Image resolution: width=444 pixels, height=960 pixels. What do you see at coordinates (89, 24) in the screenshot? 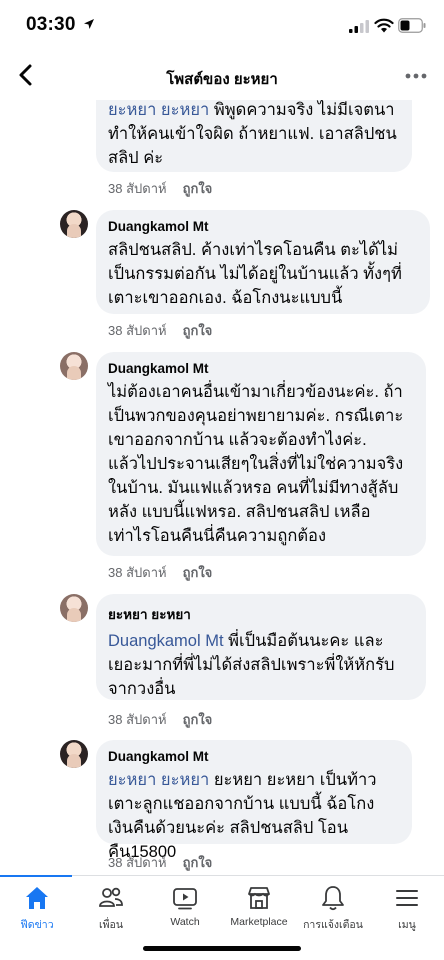
I see `location-arrow-icon` at bounding box center [89, 24].